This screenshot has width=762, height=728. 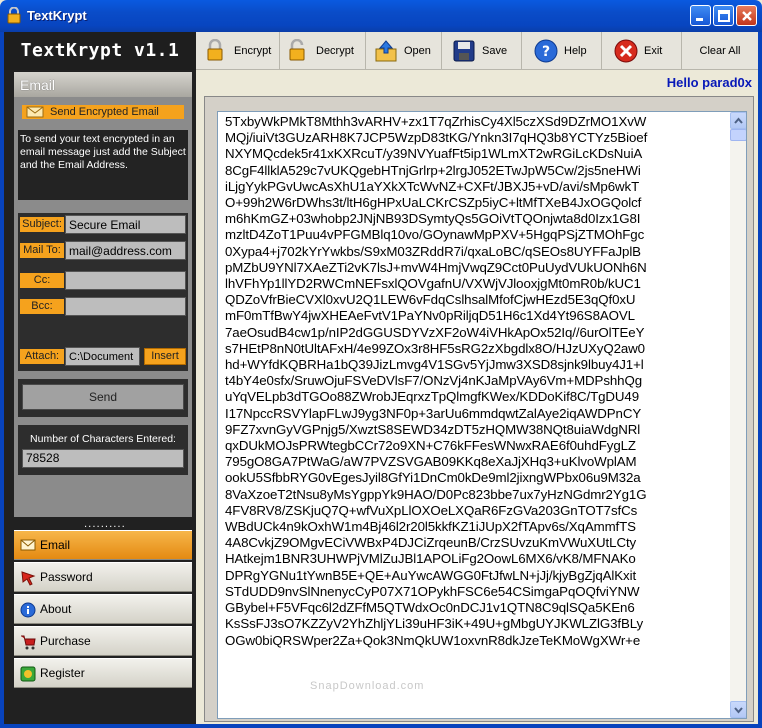 What do you see at coordinates (66, 577) in the screenshot?
I see `nav-label: Password` at bounding box center [66, 577].